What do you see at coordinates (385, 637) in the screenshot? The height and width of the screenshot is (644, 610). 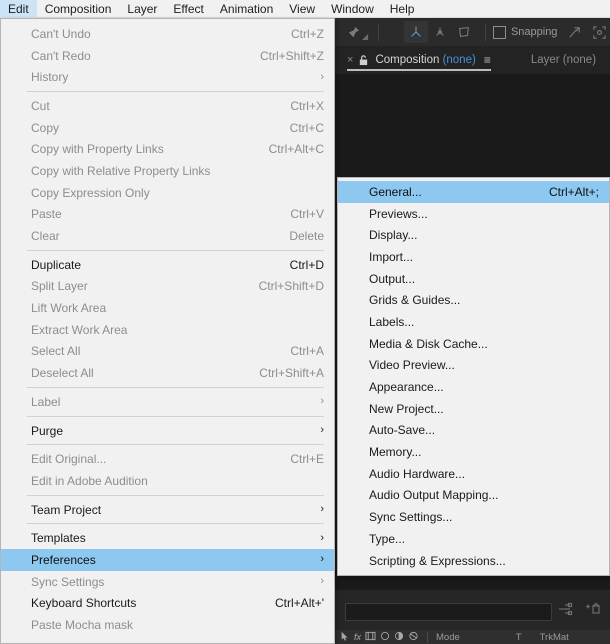 I see `circle-icon` at bounding box center [385, 637].